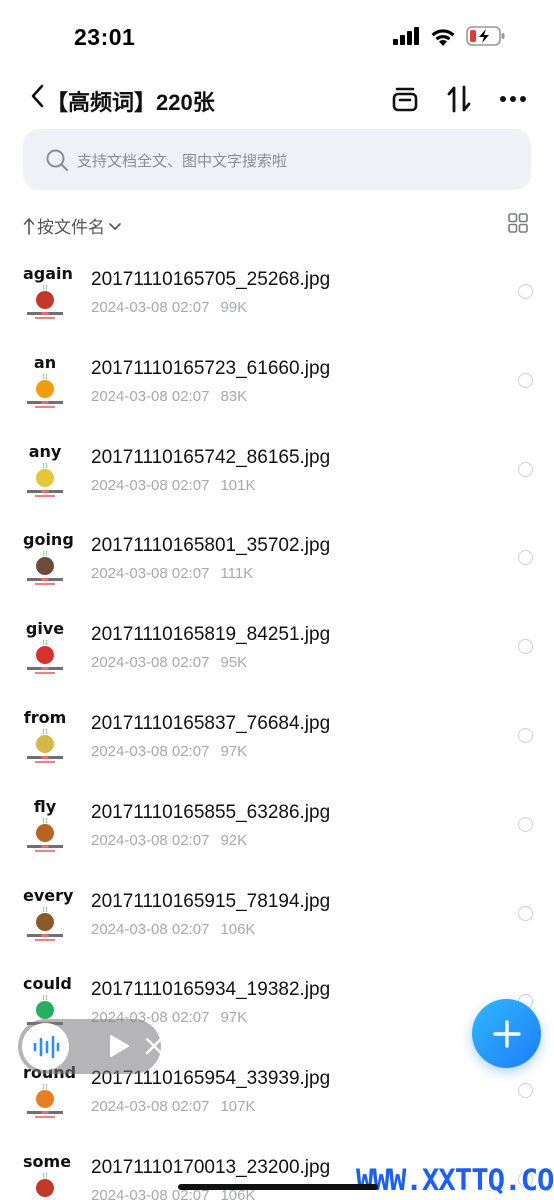 The height and width of the screenshot is (1200, 554). What do you see at coordinates (278, 1187) in the screenshot?
I see `home-indicator` at bounding box center [278, 1187].